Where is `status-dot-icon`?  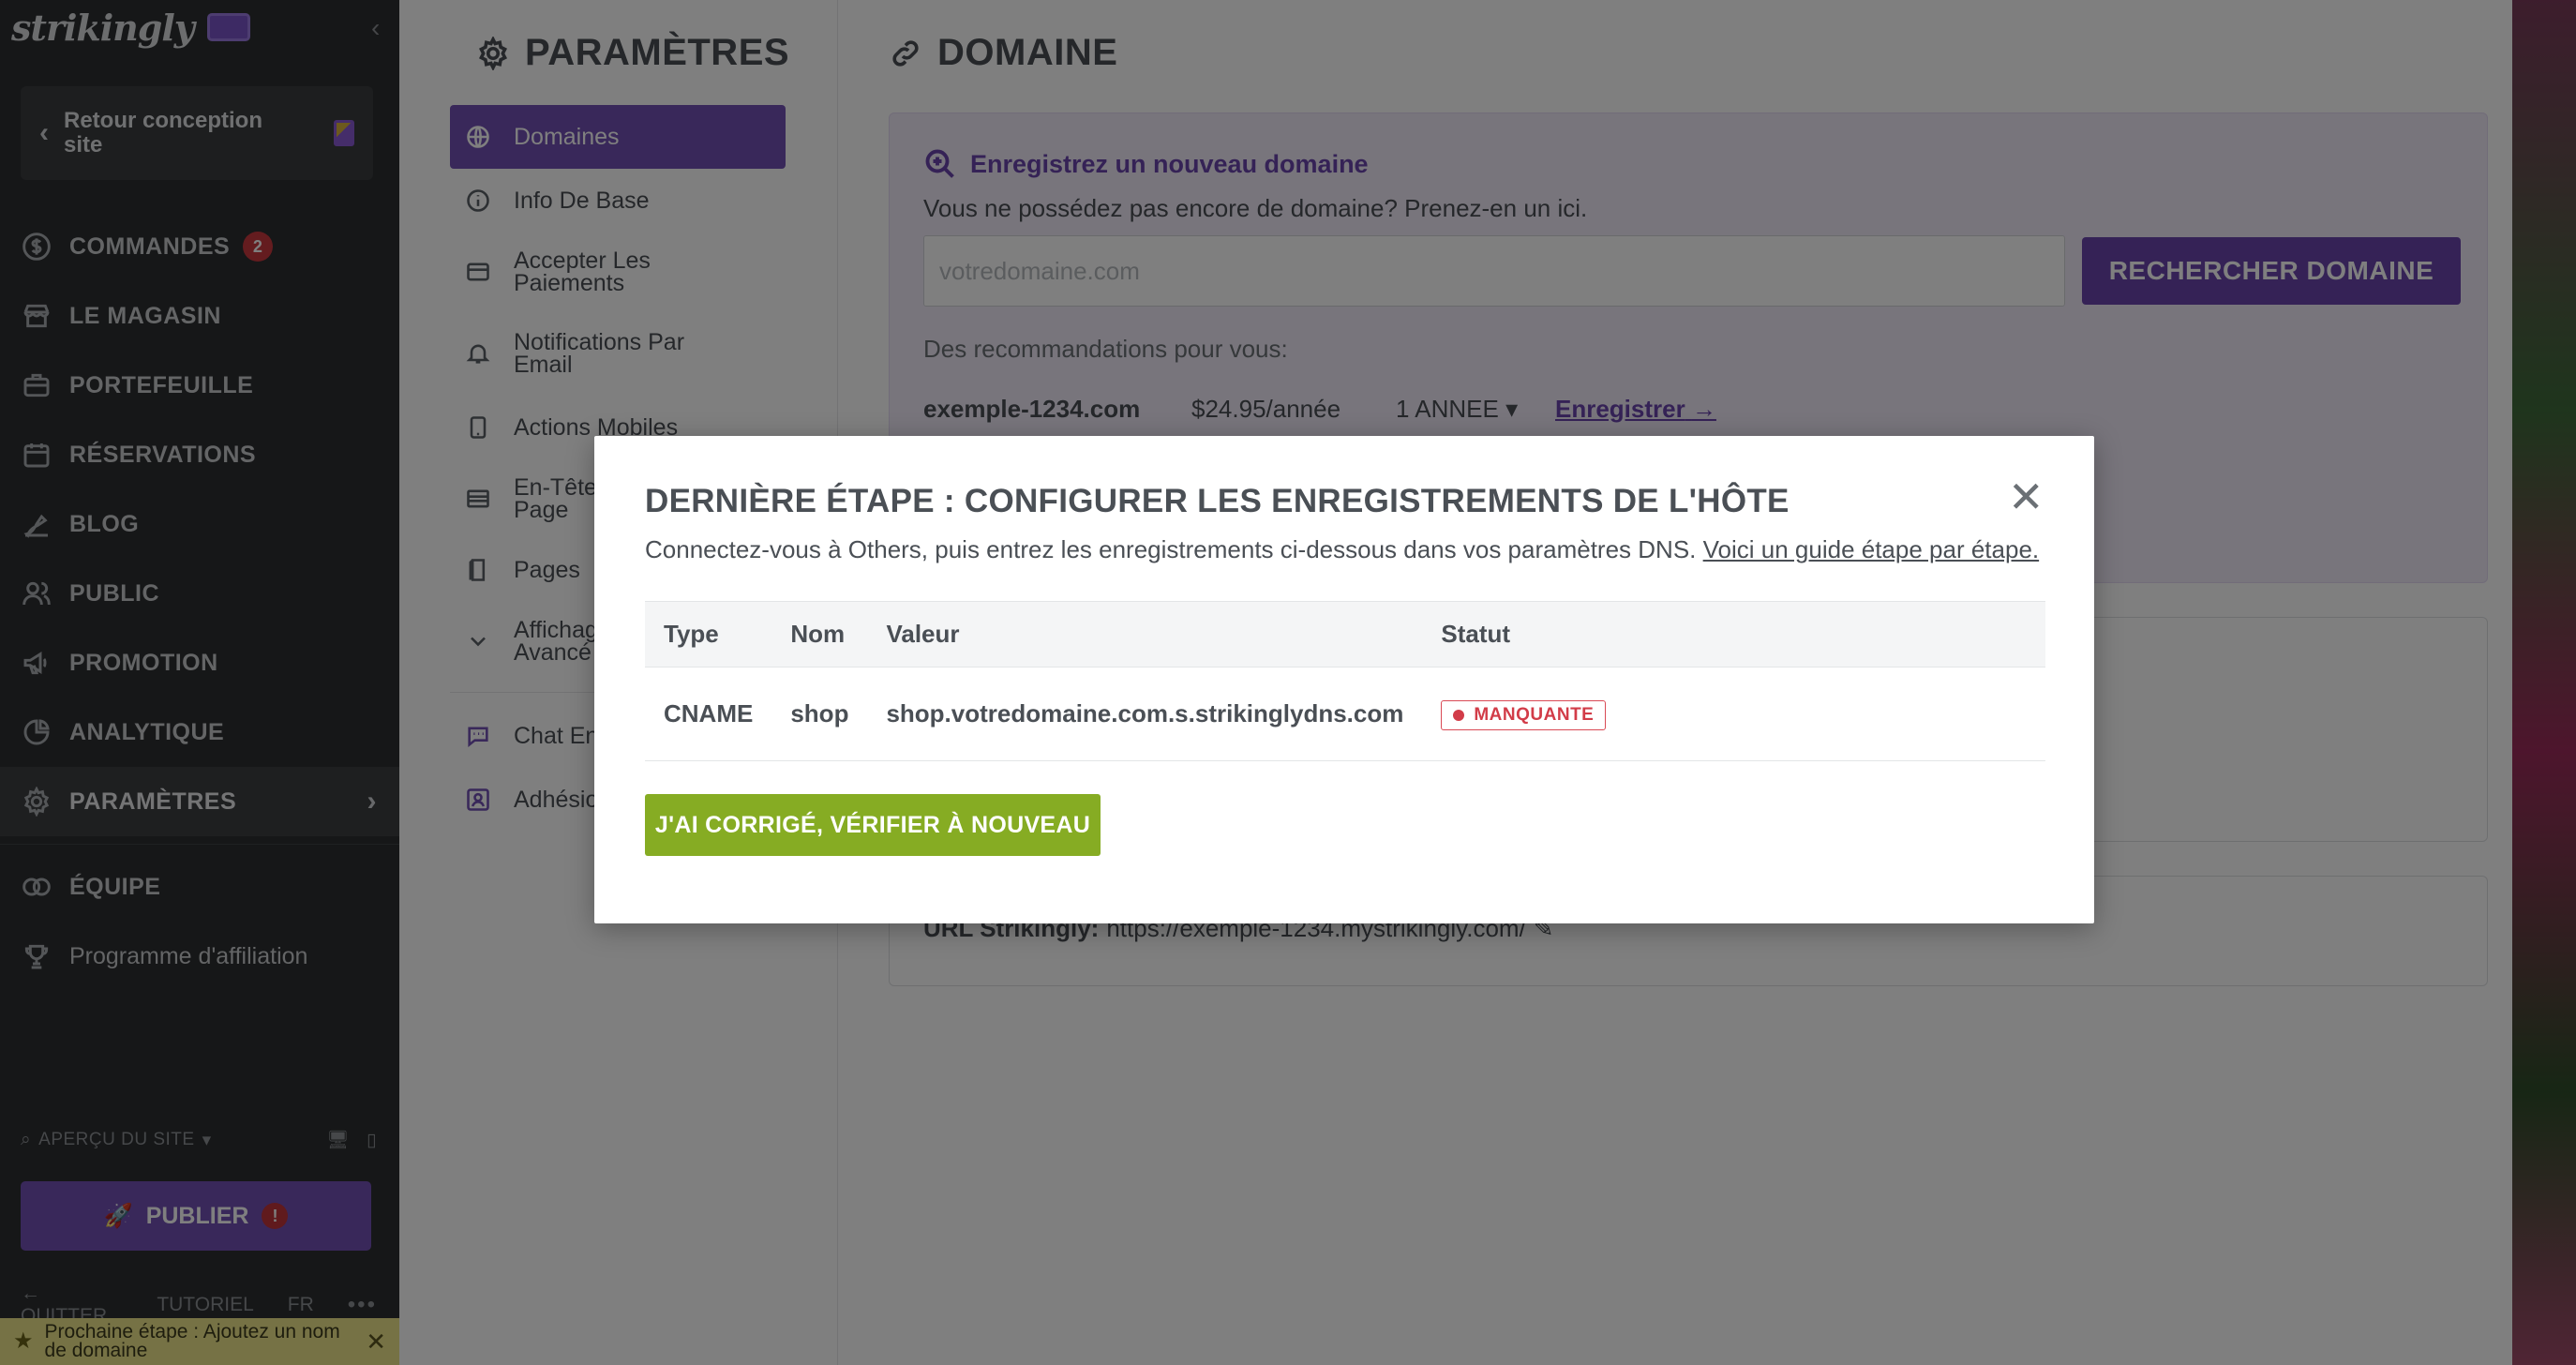
status-dot-icon is located at coordinates (1459, 715).